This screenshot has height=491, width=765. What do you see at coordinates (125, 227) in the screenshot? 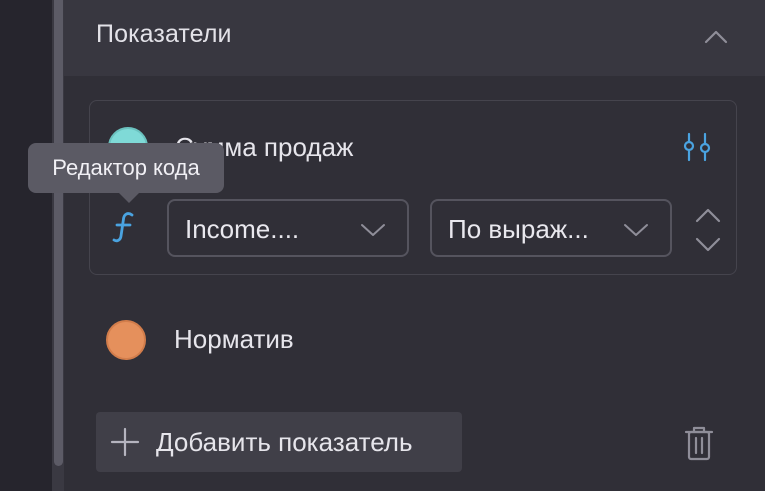
I see `function-icon` at bounding box center [125, 227].